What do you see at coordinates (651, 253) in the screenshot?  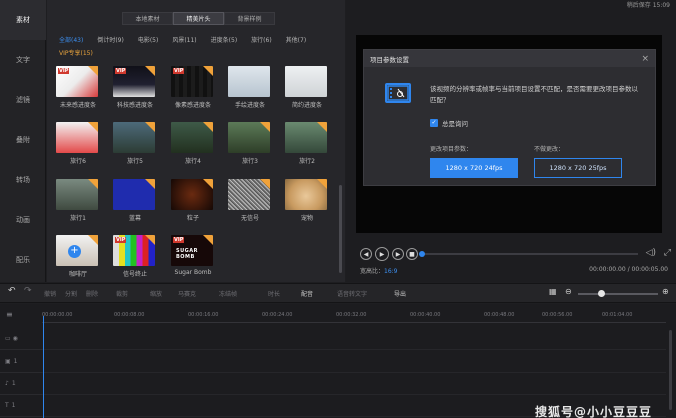 I see `volume-icon: ◁)` at bounding box center [651, 253].